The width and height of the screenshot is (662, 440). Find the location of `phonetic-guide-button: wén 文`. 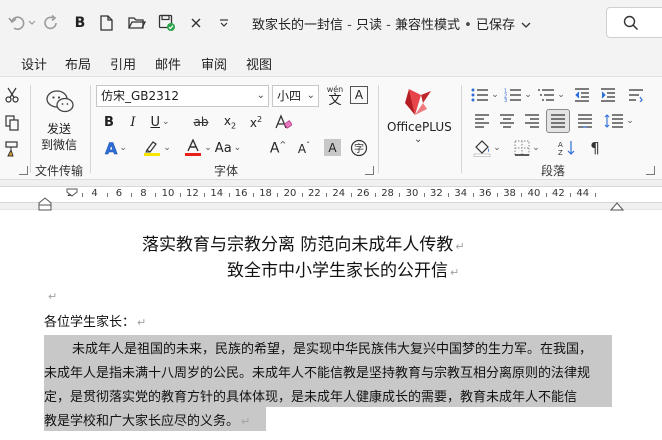

phonetic-guide-button: wén 文 is located at coordinates (335, 96).